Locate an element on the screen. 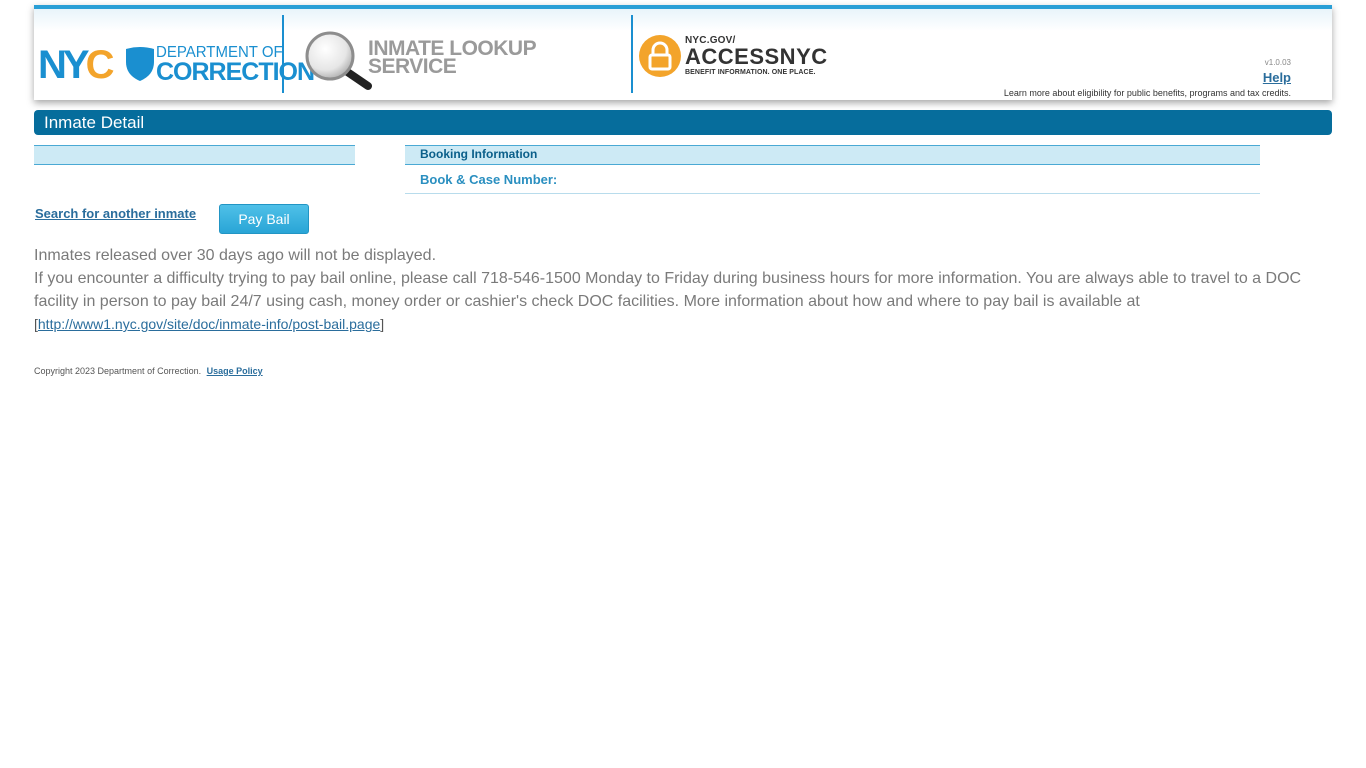 The height and width of the screenshot is (768, 1366). pay-bail-button: Pay Bail is located at coordinates (264, 219).